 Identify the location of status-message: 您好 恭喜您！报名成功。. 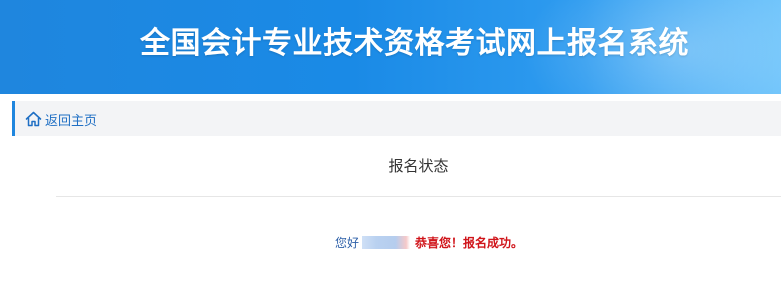
(429, 242).